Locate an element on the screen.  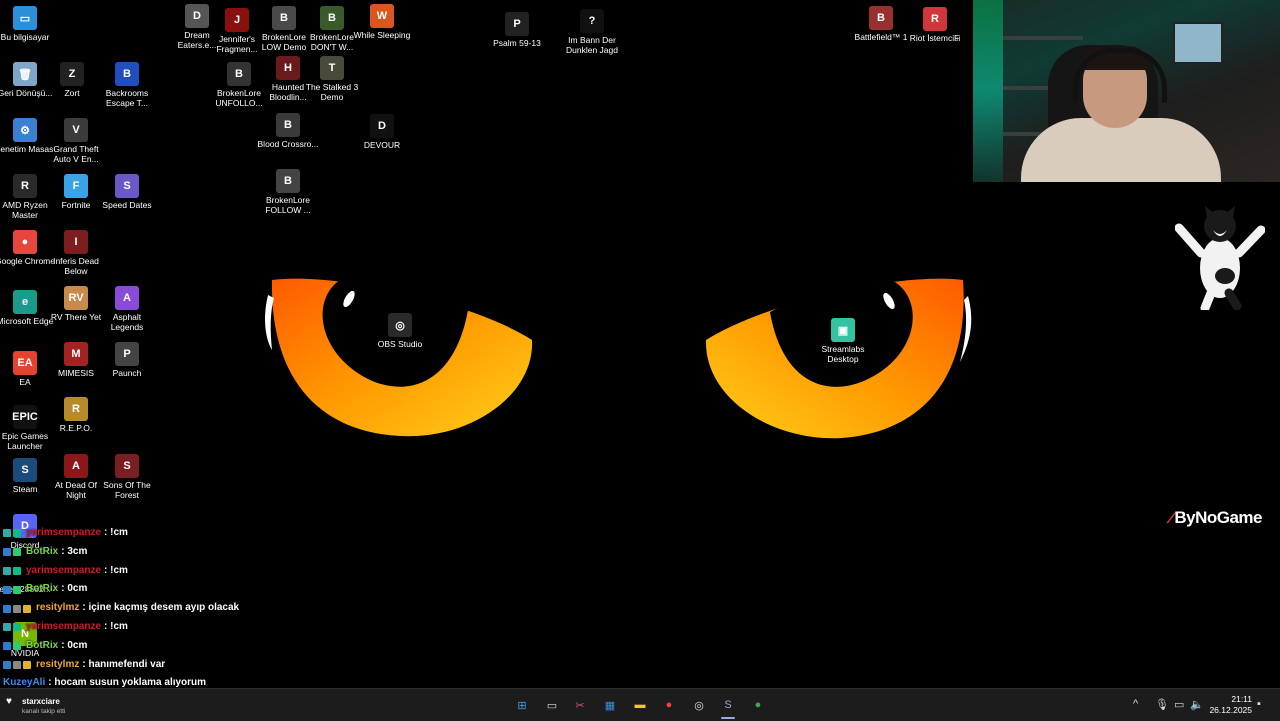
desktop-icon-label: Bu bilgisayar is located at coordinates (25, 37).